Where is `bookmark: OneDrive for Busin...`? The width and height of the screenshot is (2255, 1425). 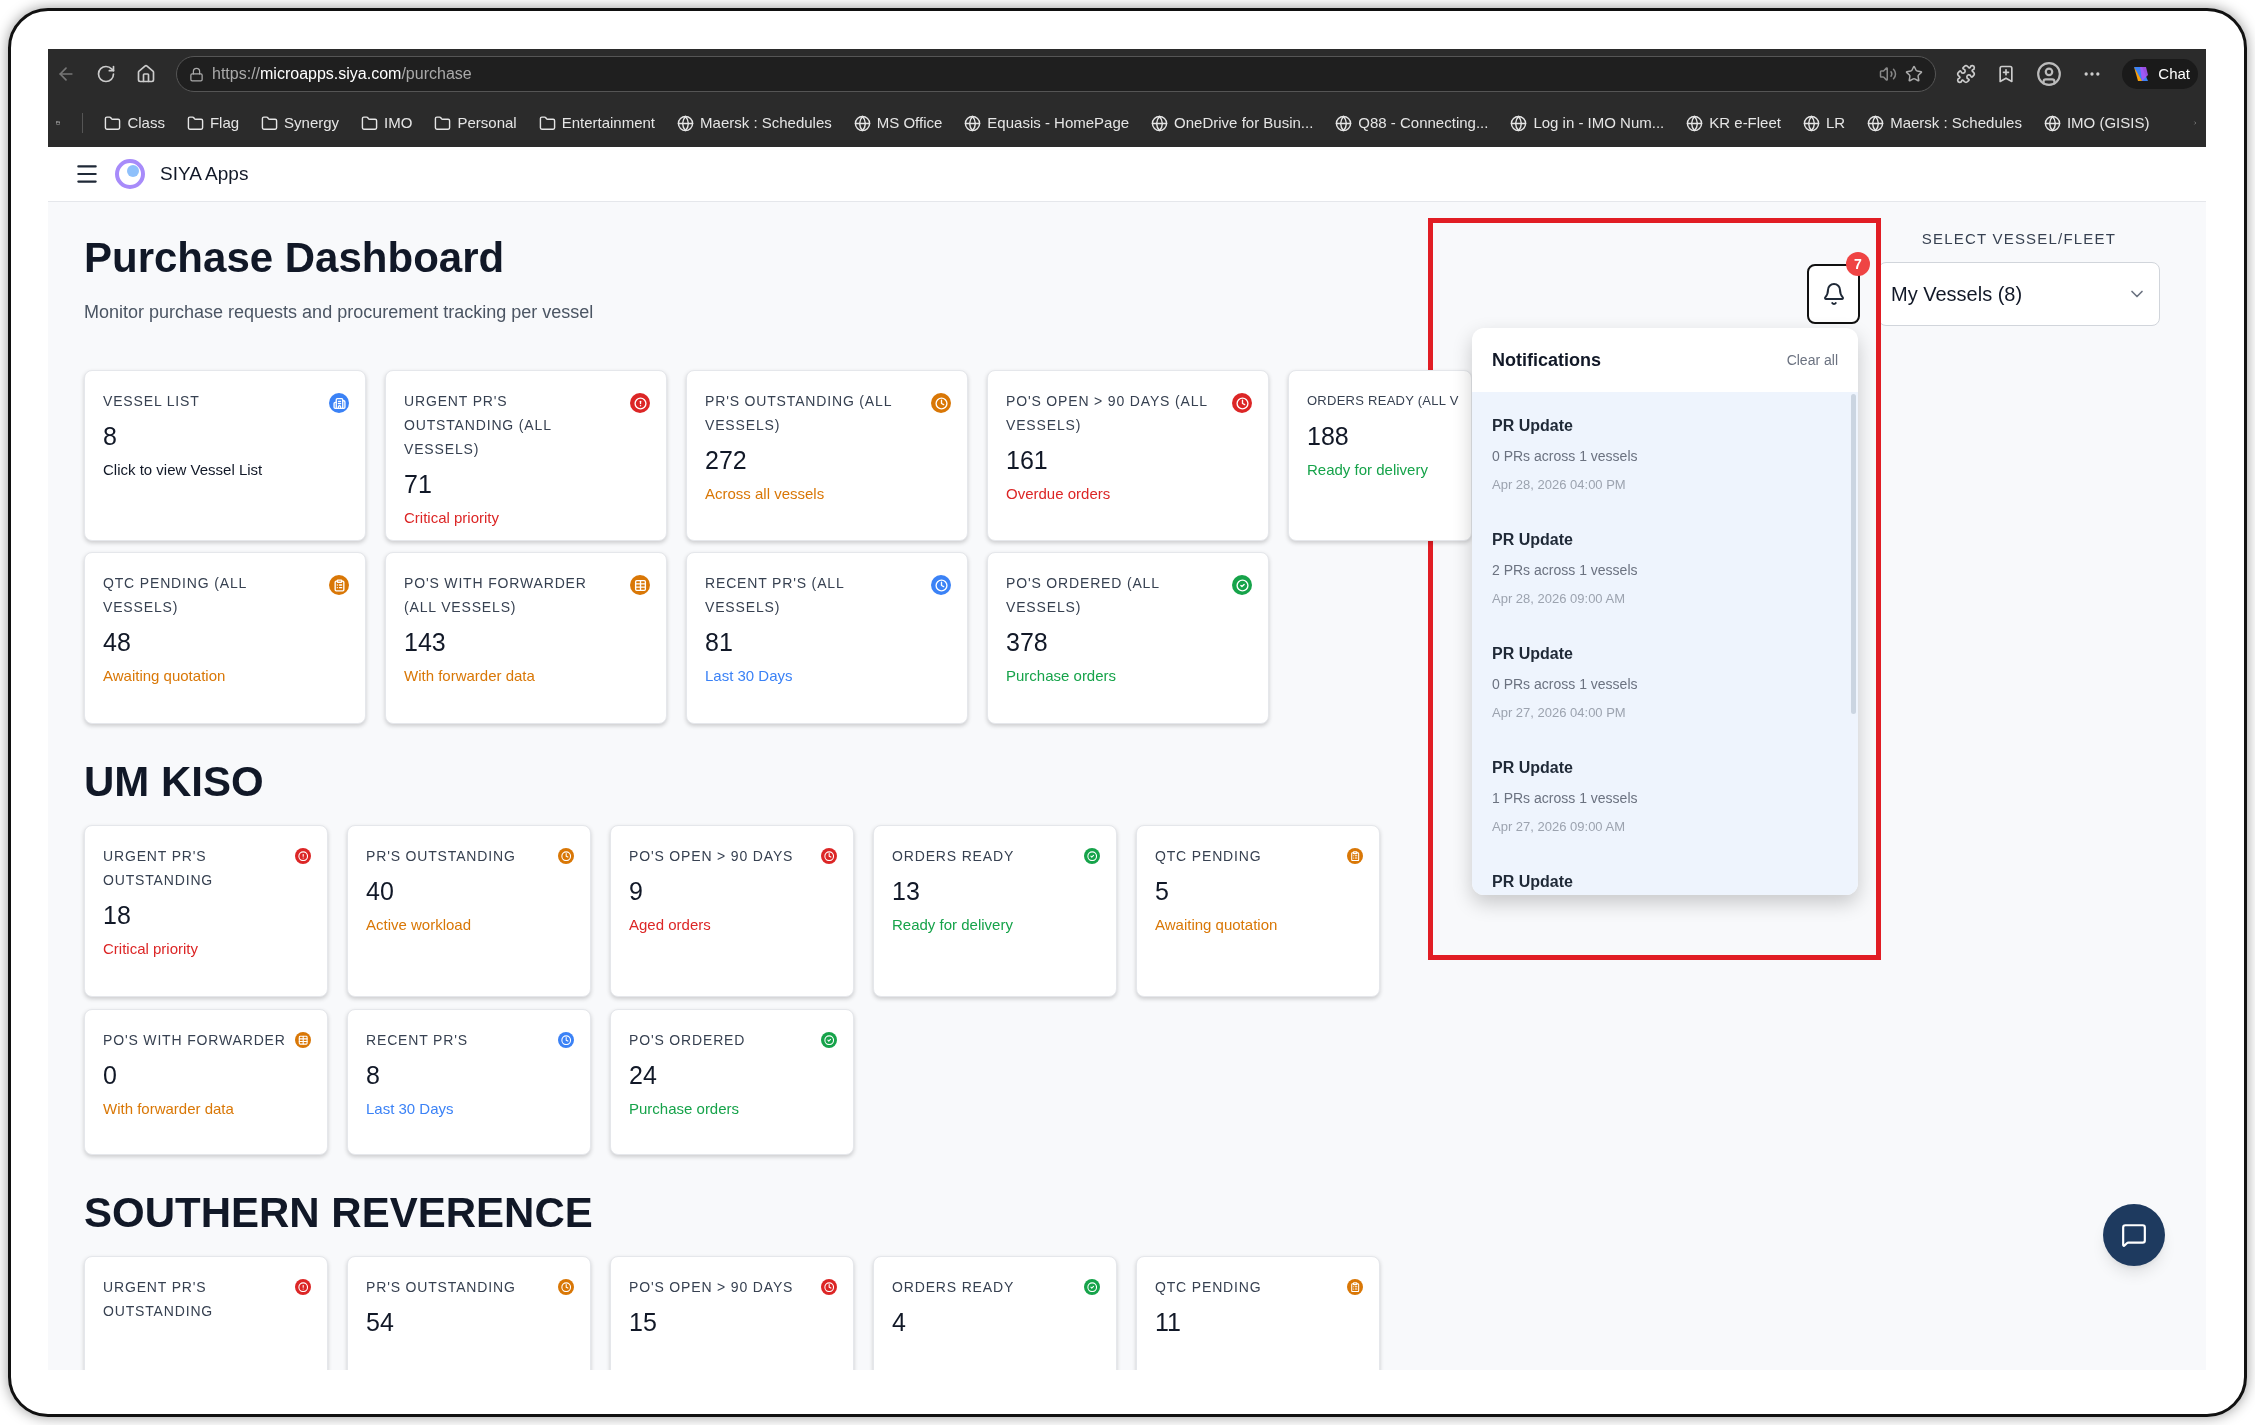
bookmark: OneDrive for Busin... is located at coordinates (1232, 123).